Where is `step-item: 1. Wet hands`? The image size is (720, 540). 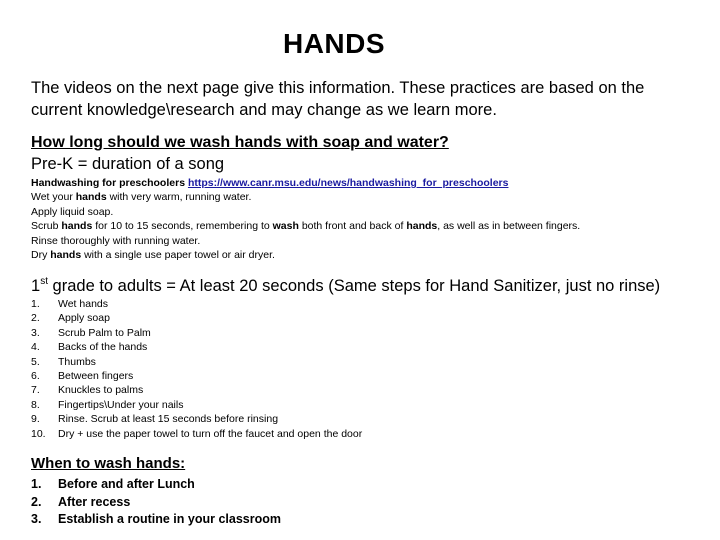 step-item: 1. Wet hands is located at coordinates (196, 304).